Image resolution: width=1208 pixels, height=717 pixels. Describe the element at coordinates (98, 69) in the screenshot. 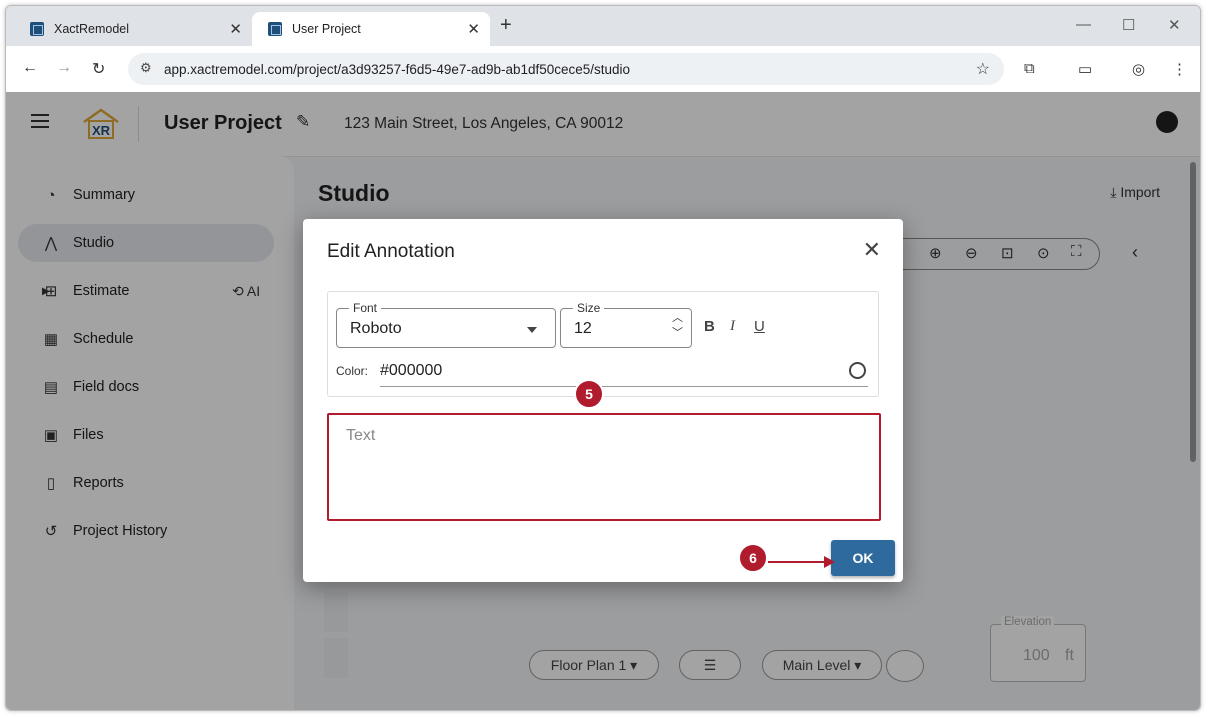

I see `reload-icon: ↻` at that location.